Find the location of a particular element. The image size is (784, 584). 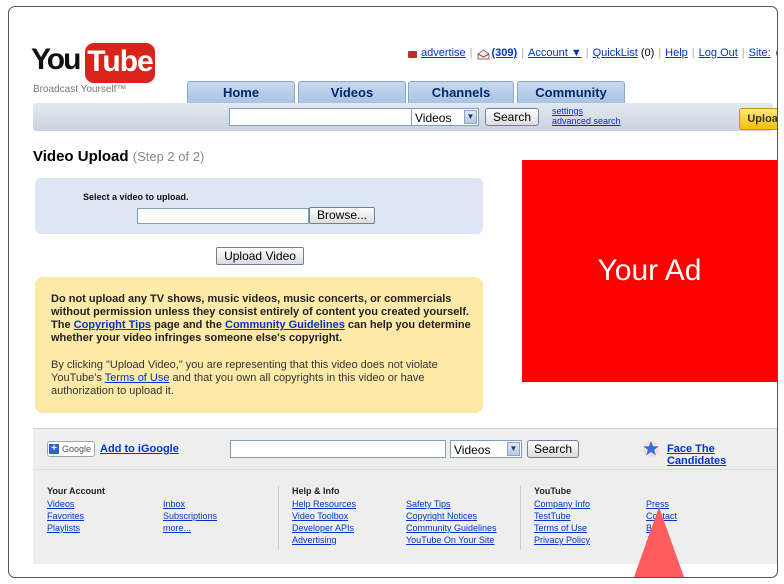

google-badge: + Google is located at coordinates (71, 449).